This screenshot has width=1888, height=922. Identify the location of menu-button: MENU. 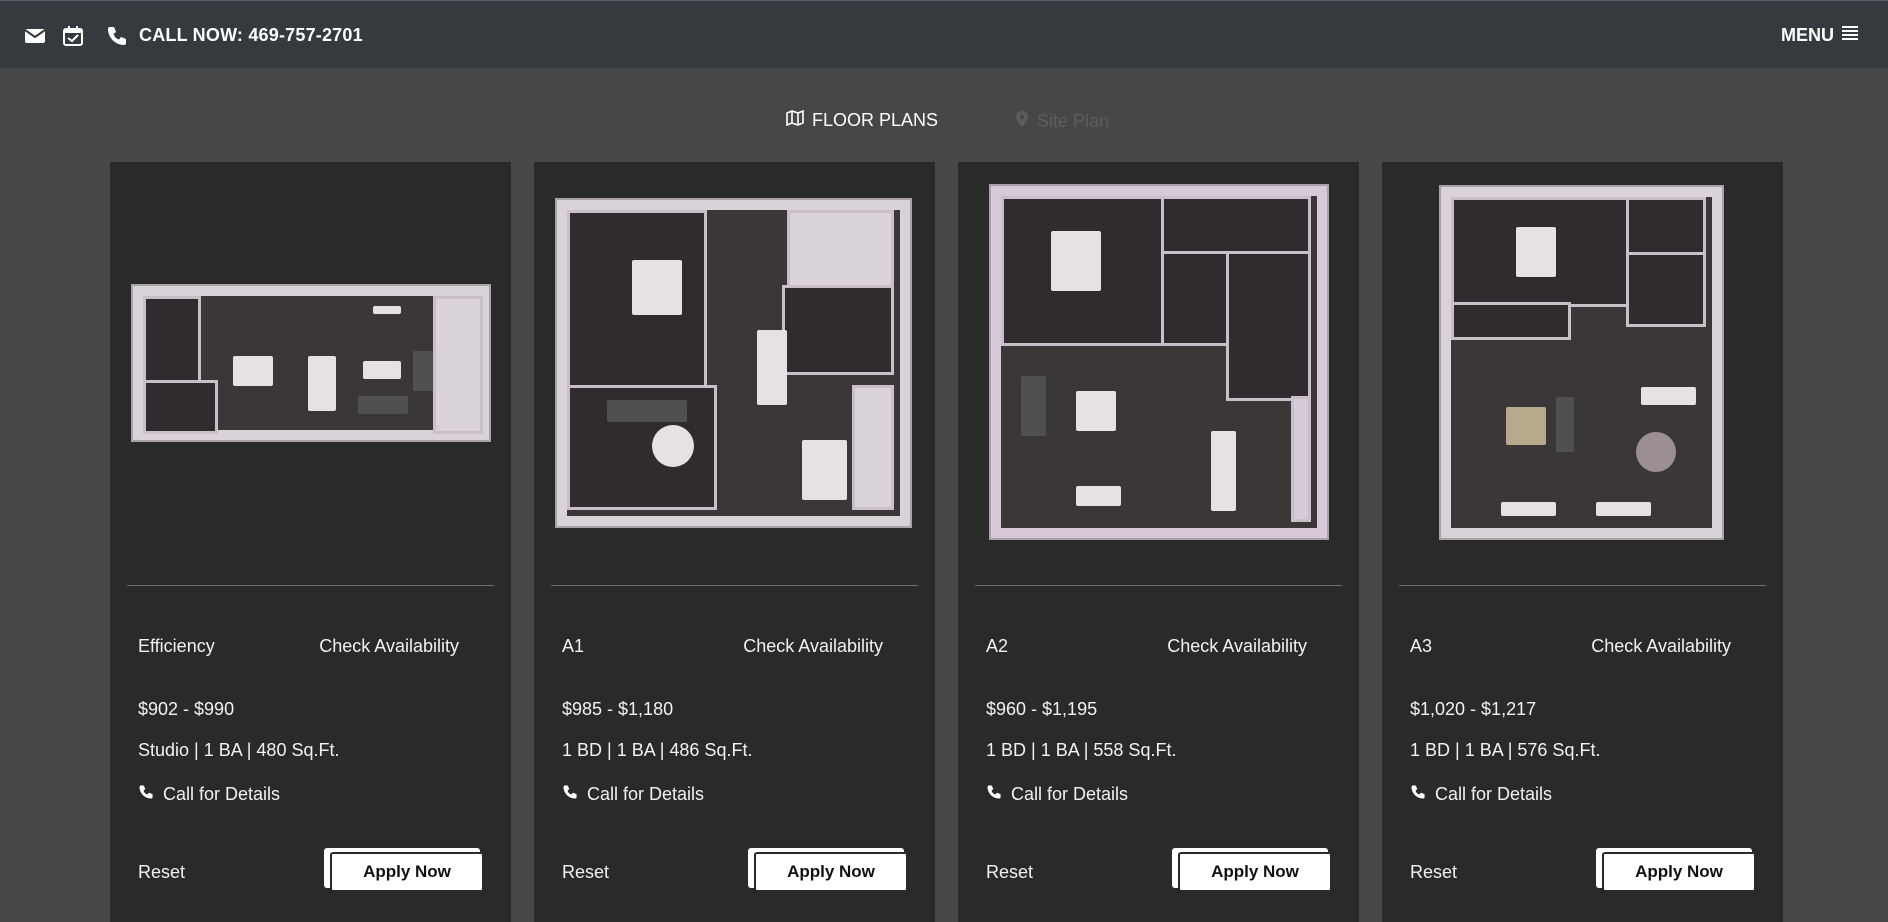
(1819, 35).